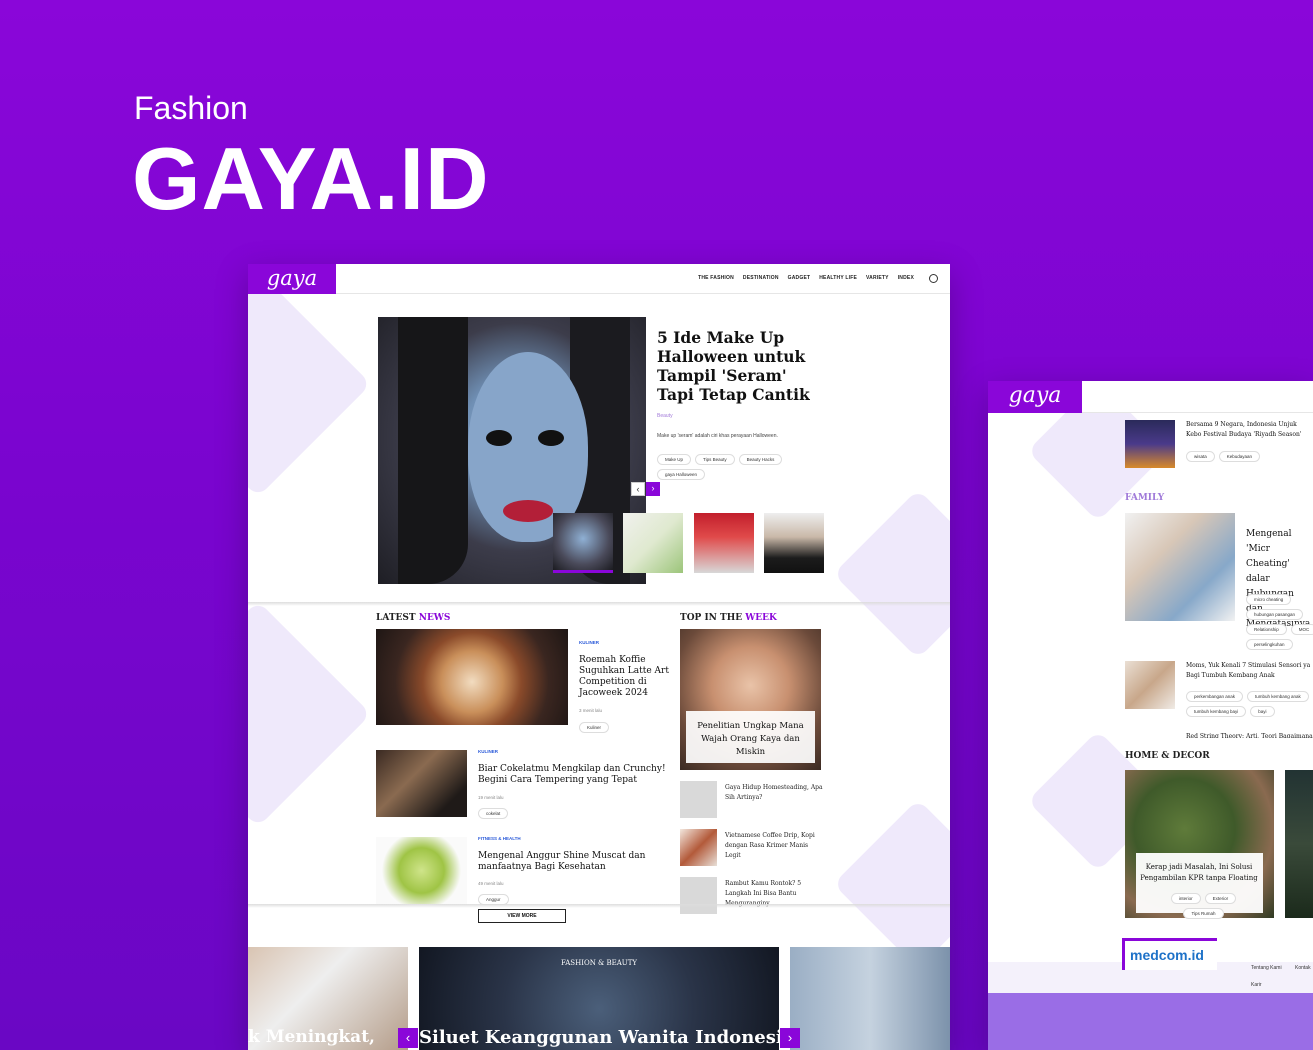 The height and width of the screenshot is (1050, 1313). Describe the element at coordinates (522, 916) in the screenshot. I see `view-more-button: VIEW MORE` at that location.